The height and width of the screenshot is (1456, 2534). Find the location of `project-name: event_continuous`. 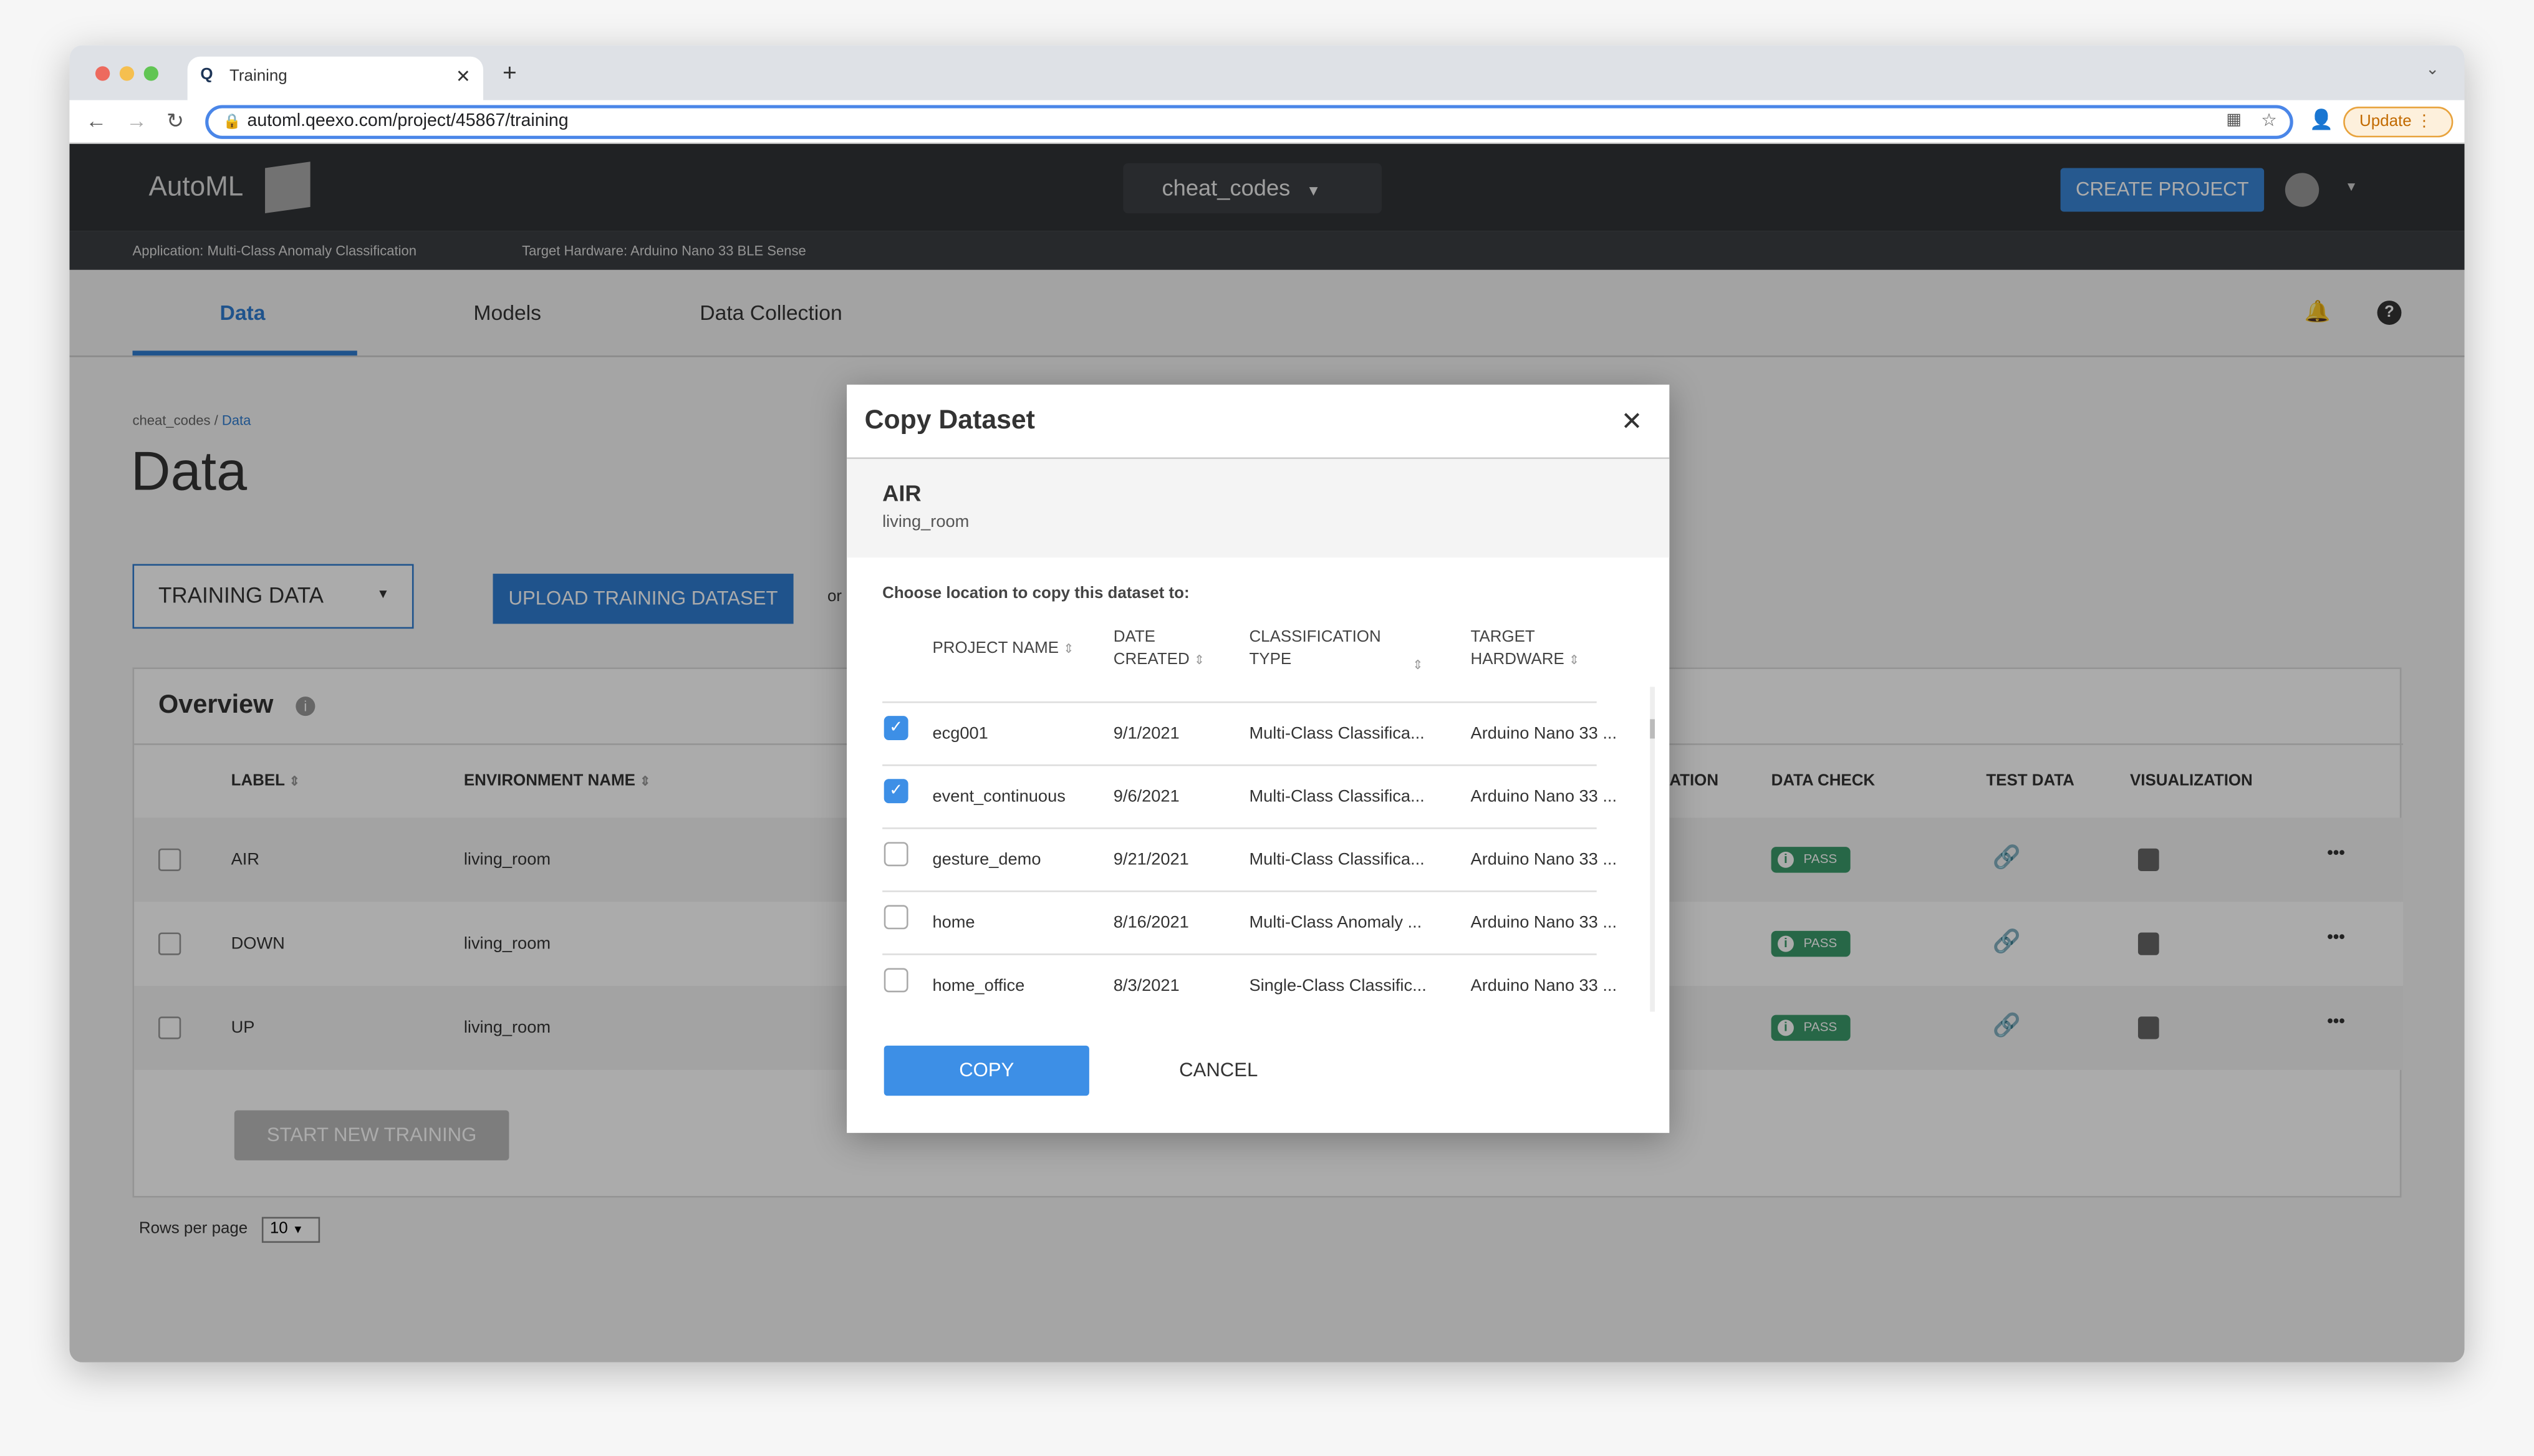

project-name: event_continuous is located at coordinates (999, 797).